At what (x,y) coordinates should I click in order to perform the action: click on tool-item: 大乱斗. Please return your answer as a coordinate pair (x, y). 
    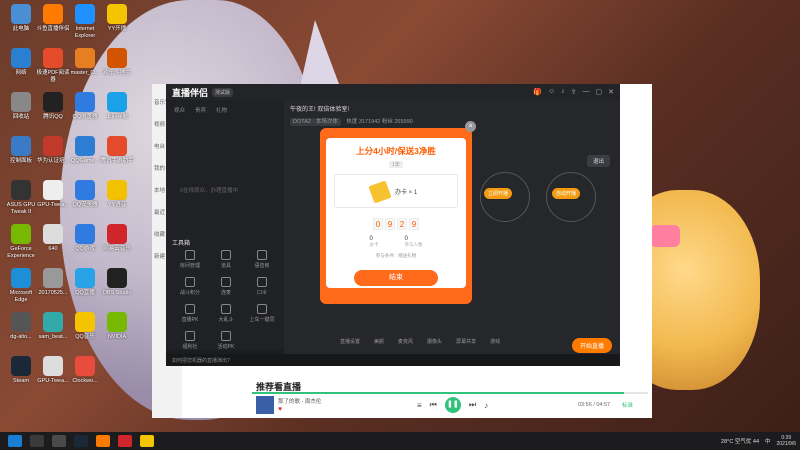
    Looking at the image, I should click on (226, 313).